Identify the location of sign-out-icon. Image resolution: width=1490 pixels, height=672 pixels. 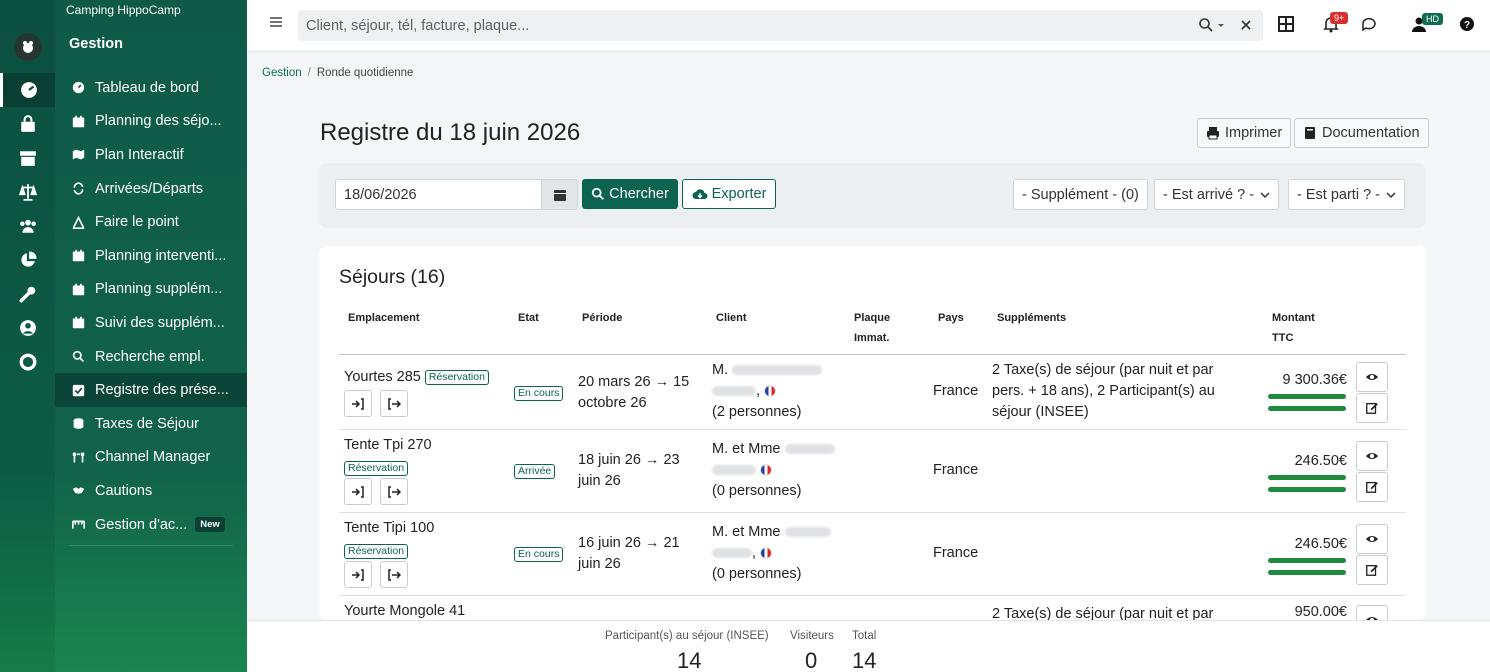
(394, 574).